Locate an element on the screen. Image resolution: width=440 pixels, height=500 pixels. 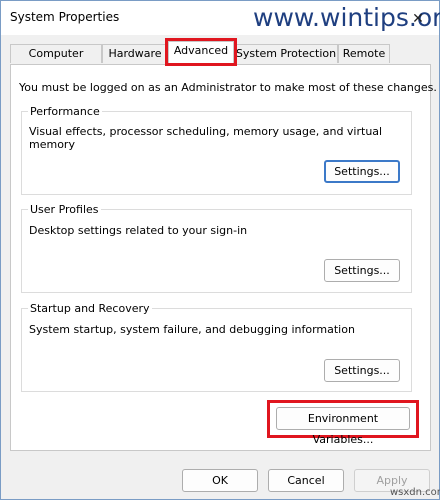
tab-system-protection: System Protection is located at coordinates (286, 53).